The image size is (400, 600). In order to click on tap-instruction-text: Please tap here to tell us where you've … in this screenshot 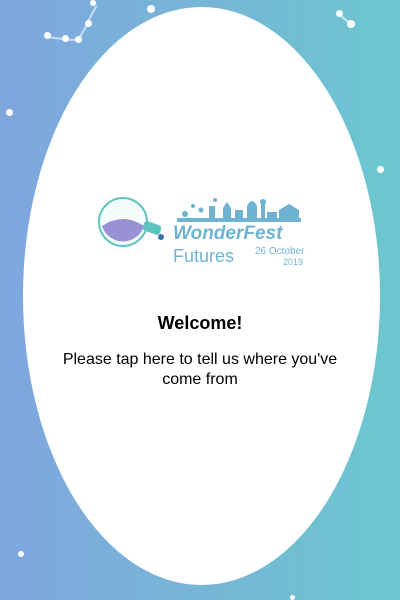, I will do `click(200, 370)`.